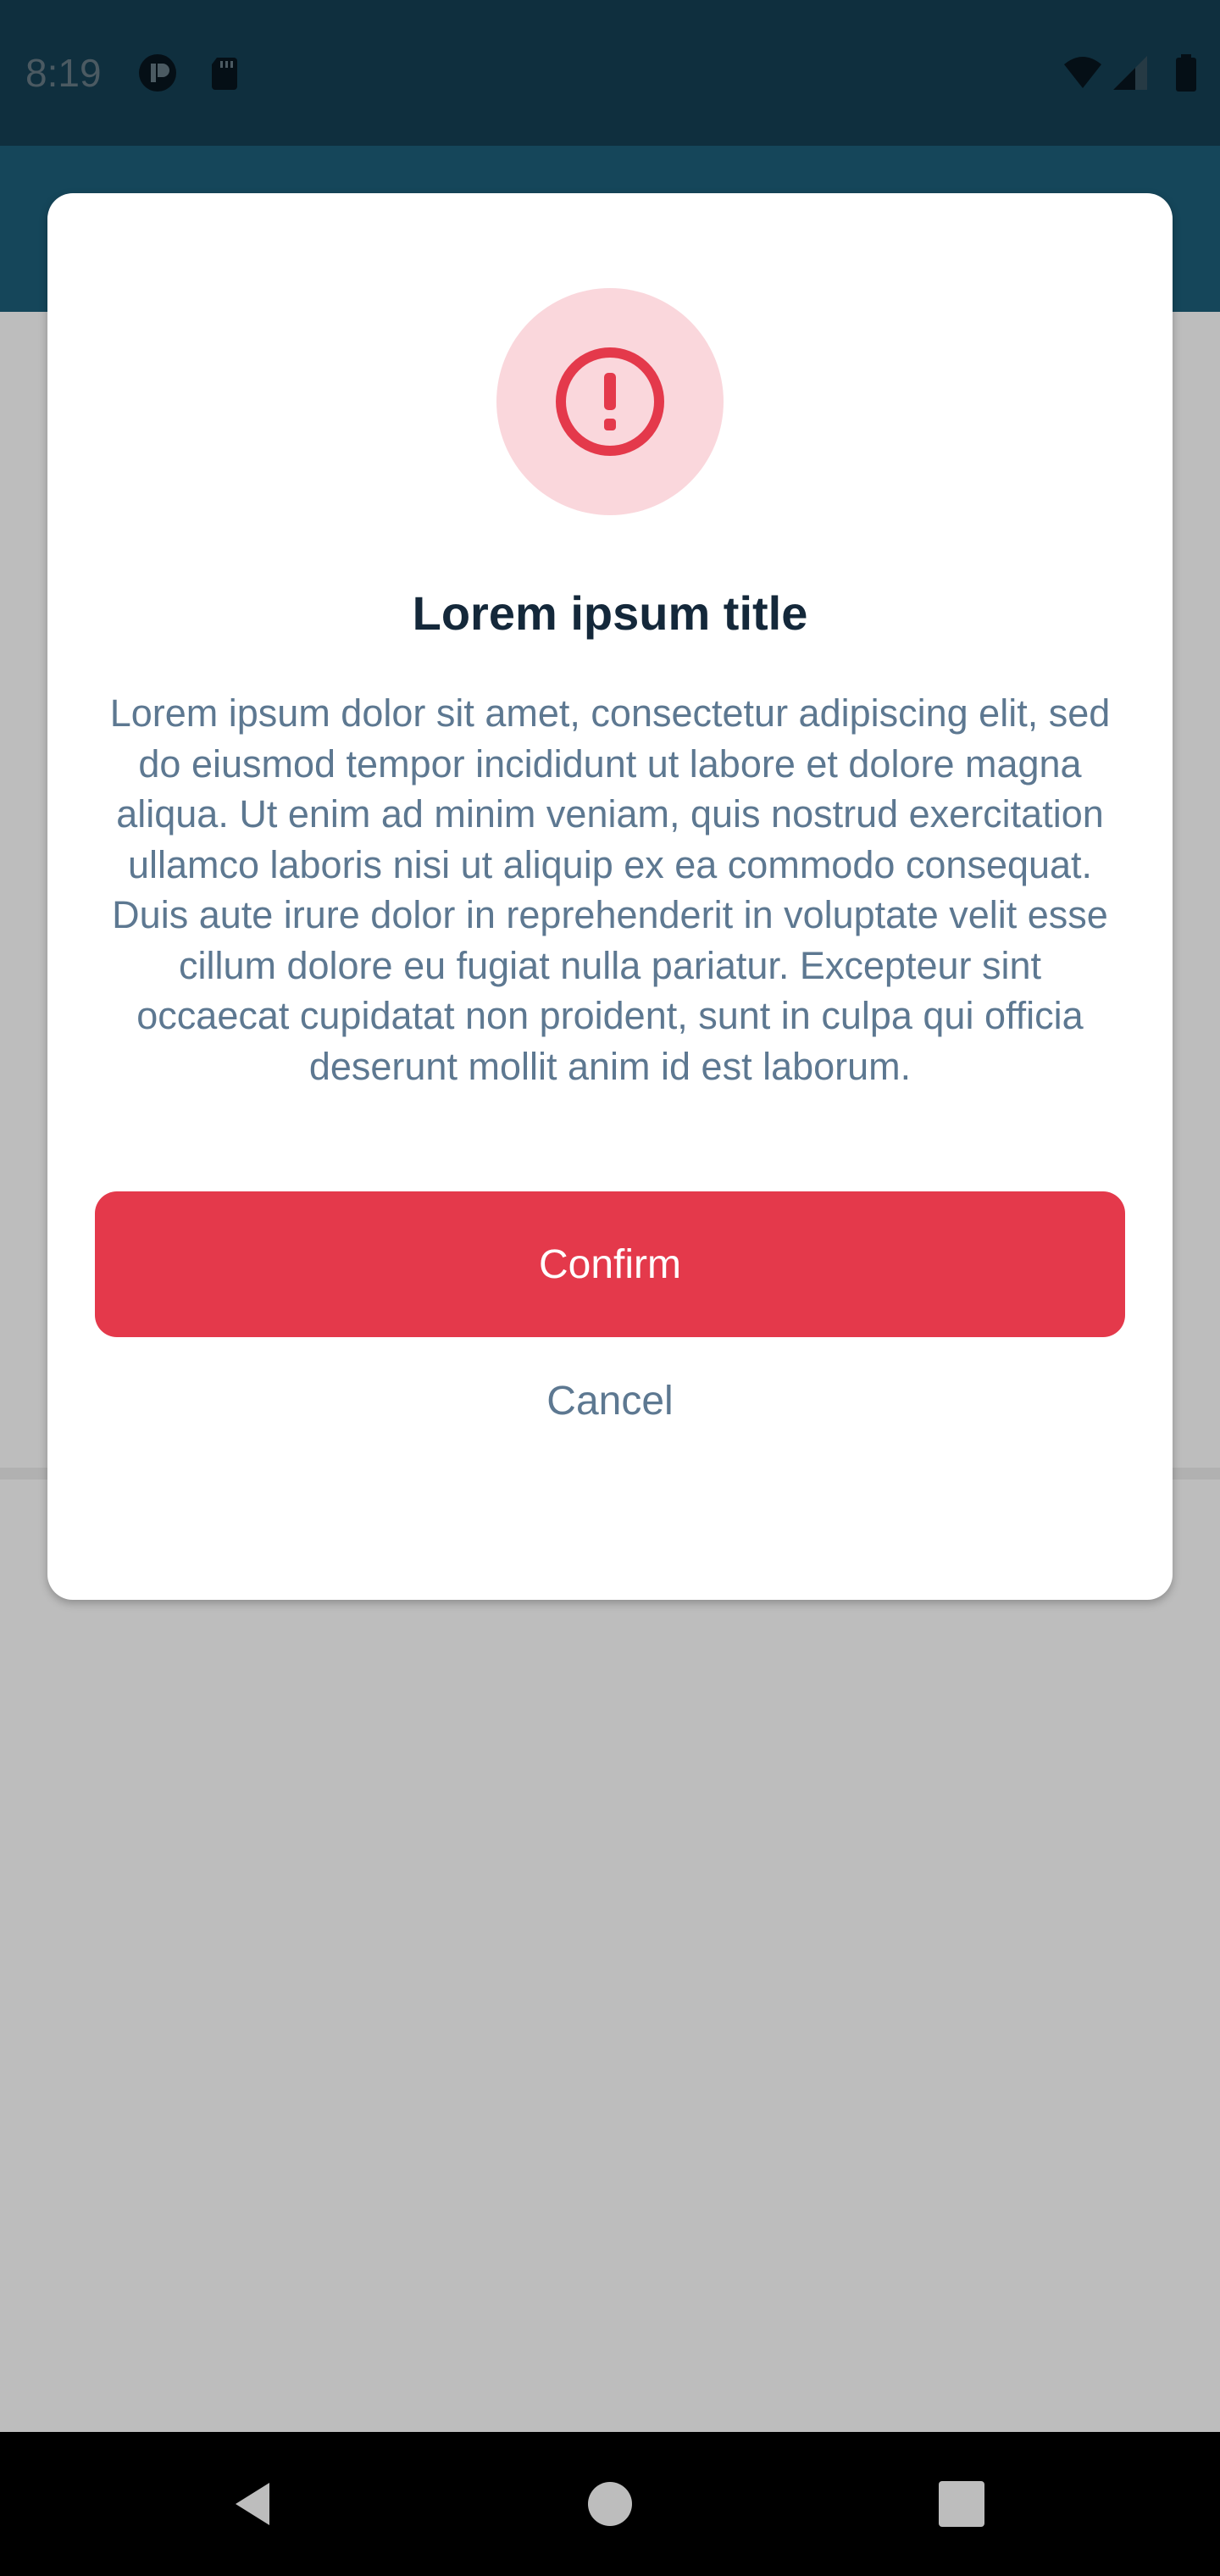 This screenshot has width=1220, height=2576. Describe the element at coordinates (610, 73) in the screenshot. I see `status-bar: 8:19` at that location.